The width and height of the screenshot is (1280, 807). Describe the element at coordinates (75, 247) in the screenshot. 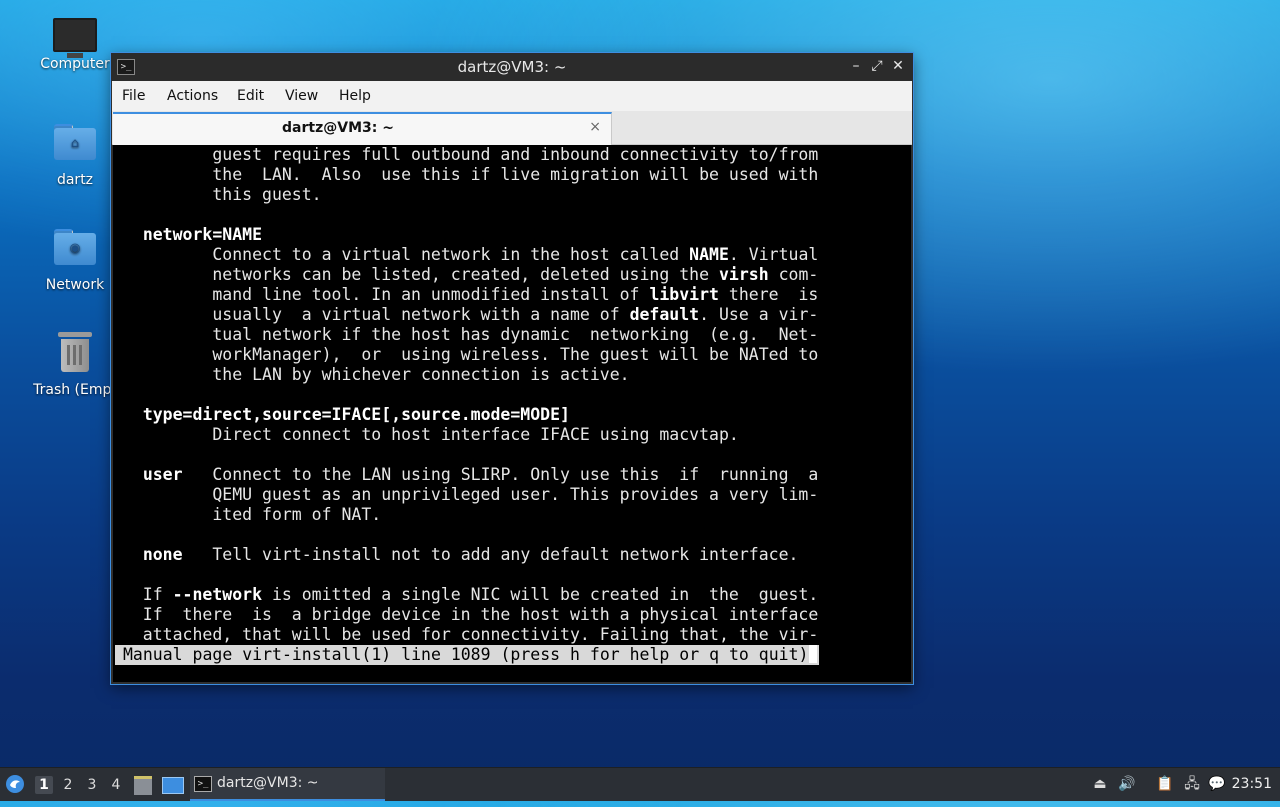

I see `network-folder-icon: ◉` at that location.